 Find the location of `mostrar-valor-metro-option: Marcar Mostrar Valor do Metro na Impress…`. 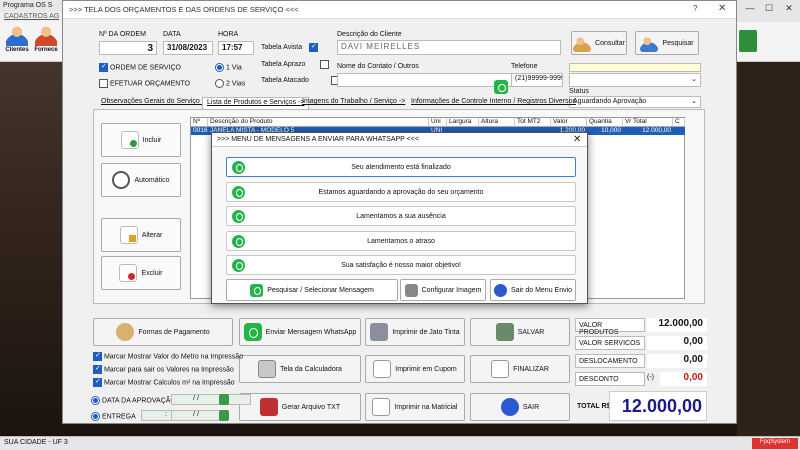

mostrar-valor-metro-option: Marcar Mostrar Valor do Metro na Impress… is located at coordinates (168, 356).